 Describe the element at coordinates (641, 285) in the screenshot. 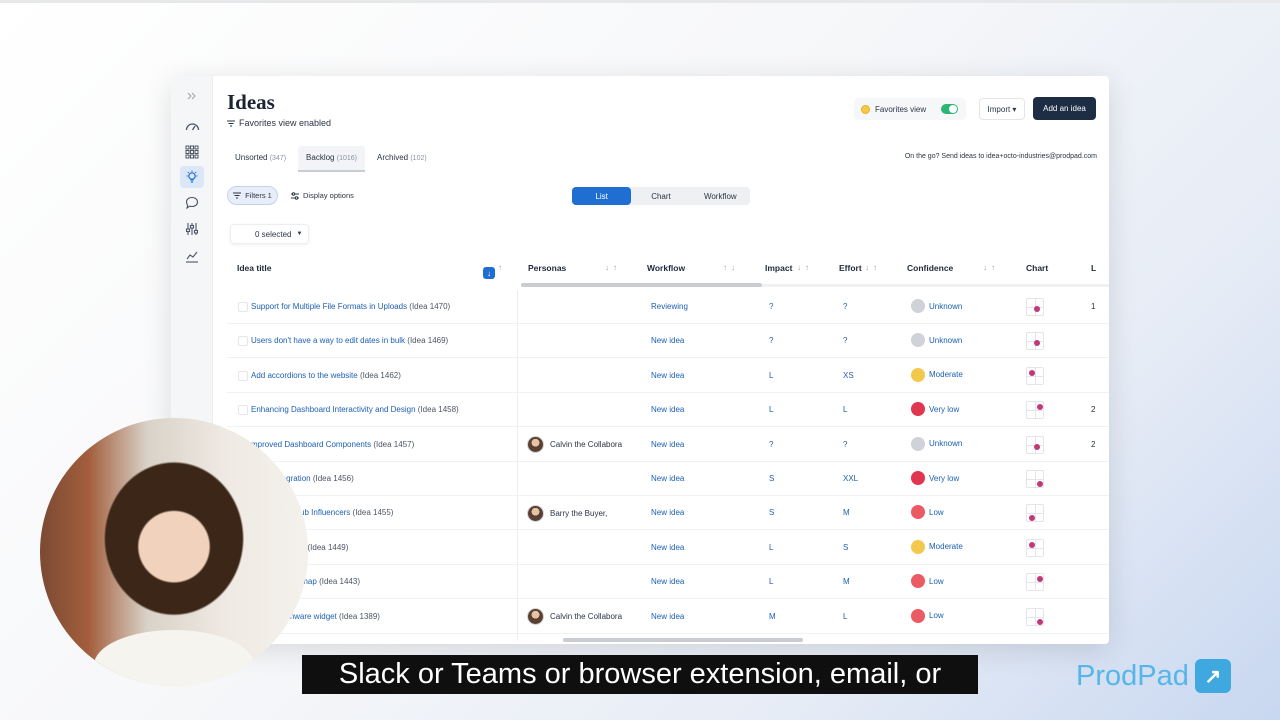

I see `horizontal-scrollbar-top` at that location.